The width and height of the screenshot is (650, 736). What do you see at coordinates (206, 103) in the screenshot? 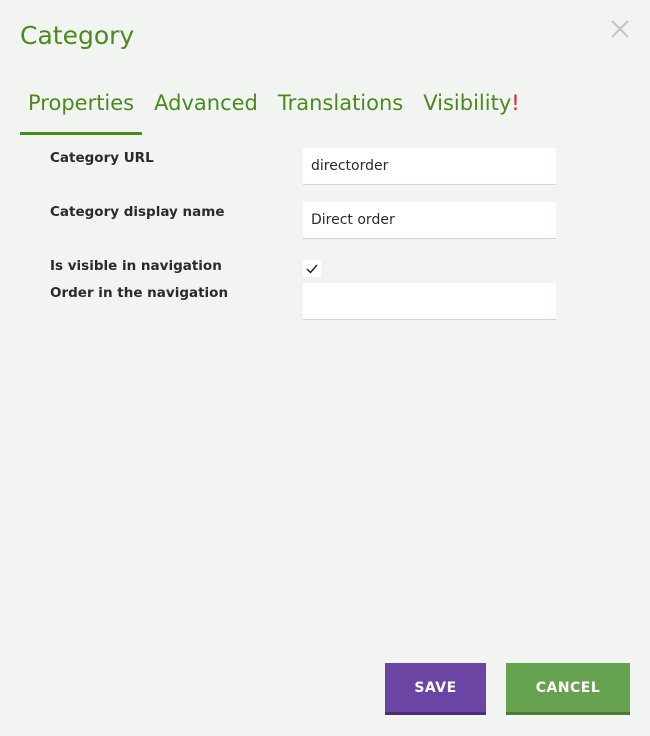
I see `tab-advanced-label: Advanced` at bounding box center [206, 103].